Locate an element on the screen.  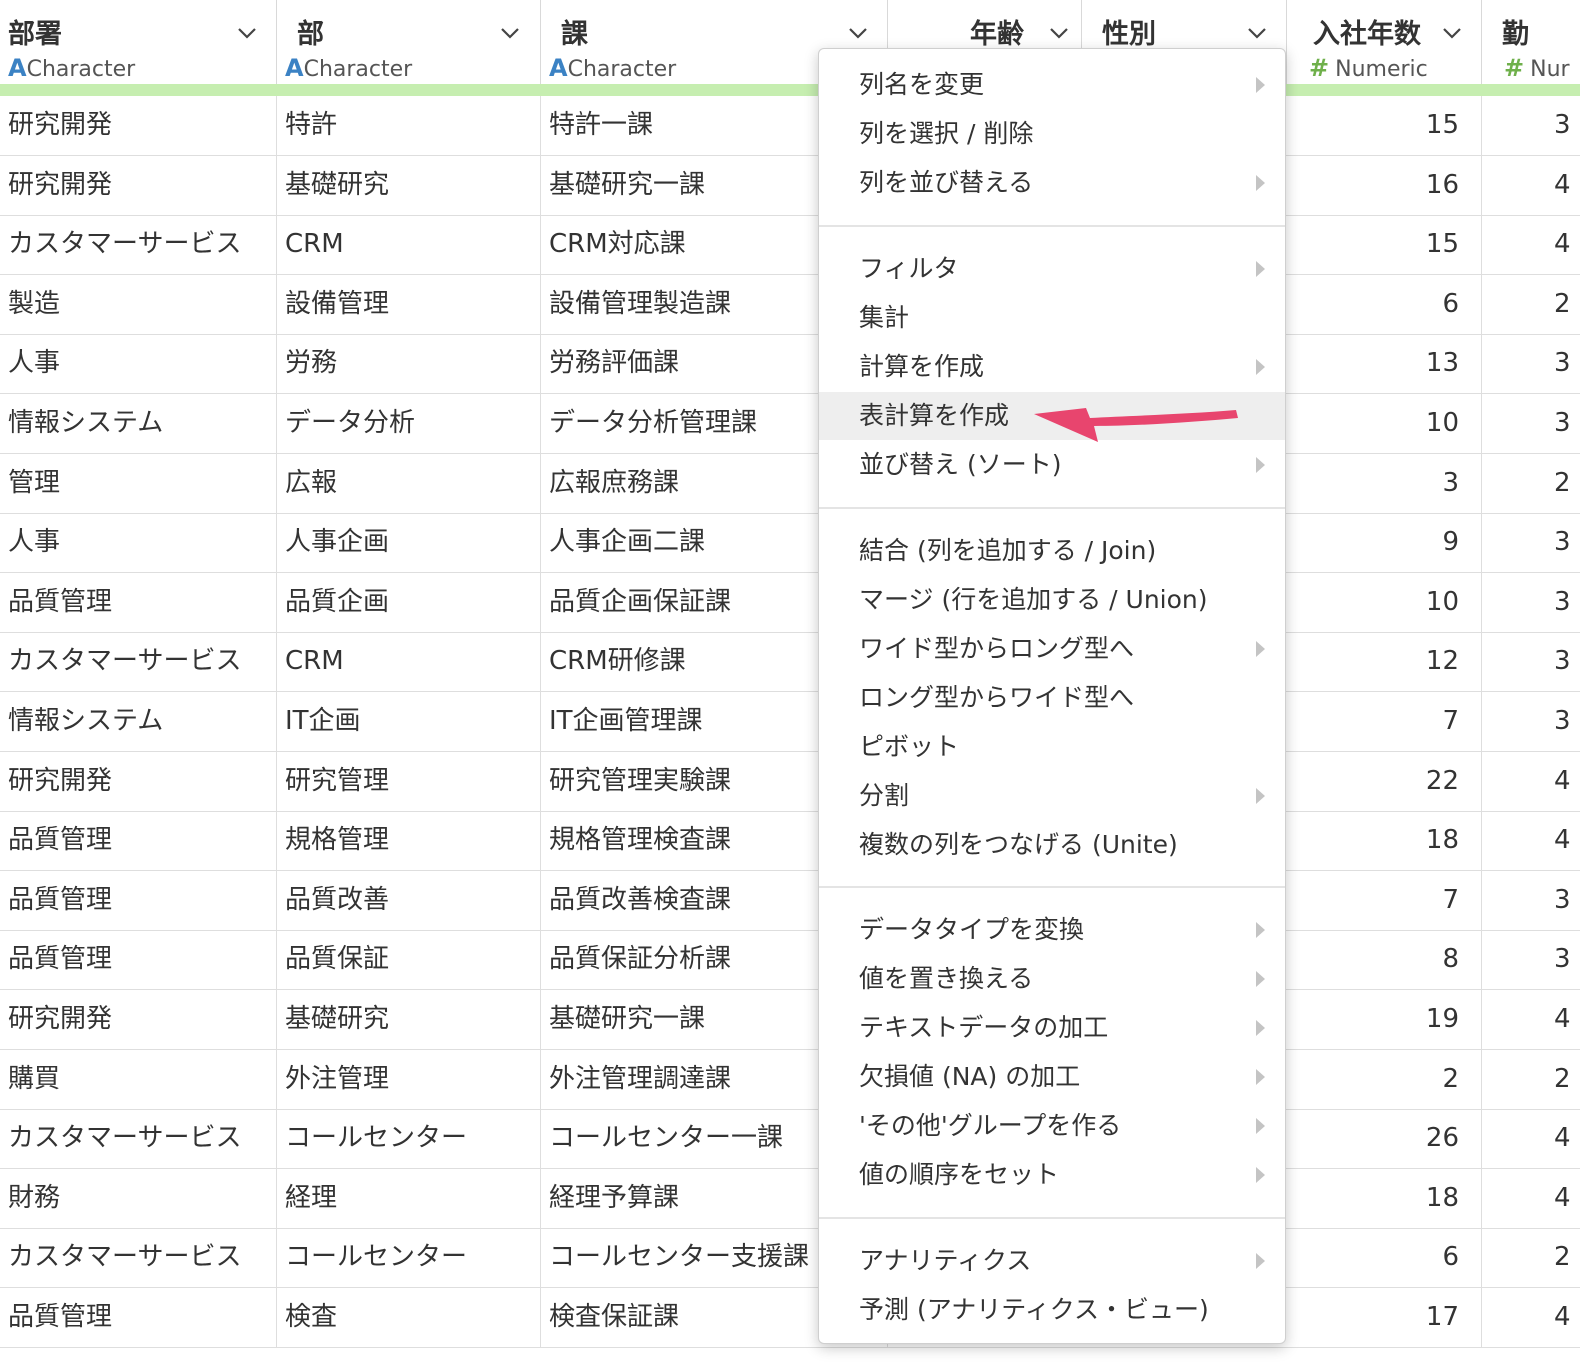
table-cell: 労務 is located at coordinates (409, 364).